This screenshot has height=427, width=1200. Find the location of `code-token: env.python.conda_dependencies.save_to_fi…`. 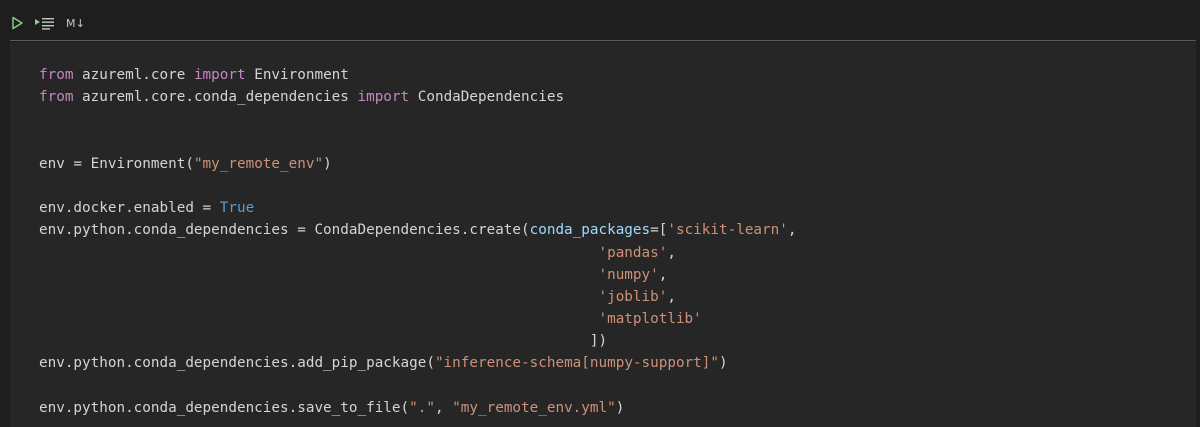

code-token: env.python.conda_dependencies.save_to_fi… is located at coordinates (224, 407).